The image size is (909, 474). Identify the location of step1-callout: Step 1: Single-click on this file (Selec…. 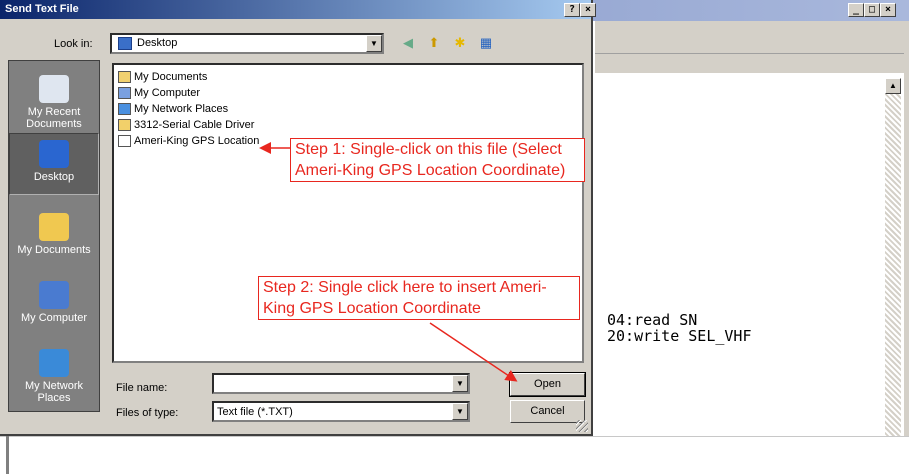
(437, 160).